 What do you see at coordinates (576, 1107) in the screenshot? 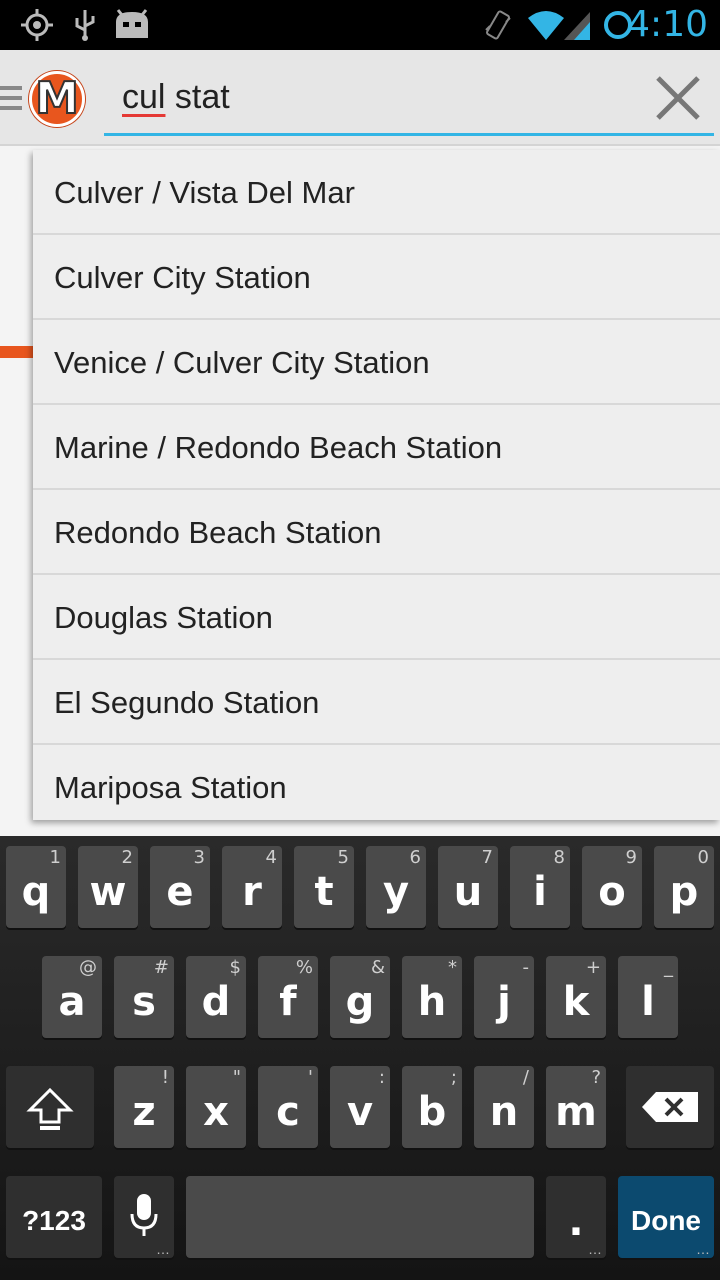
I see `key-m: ? m` at bounding box center [576, 1107].